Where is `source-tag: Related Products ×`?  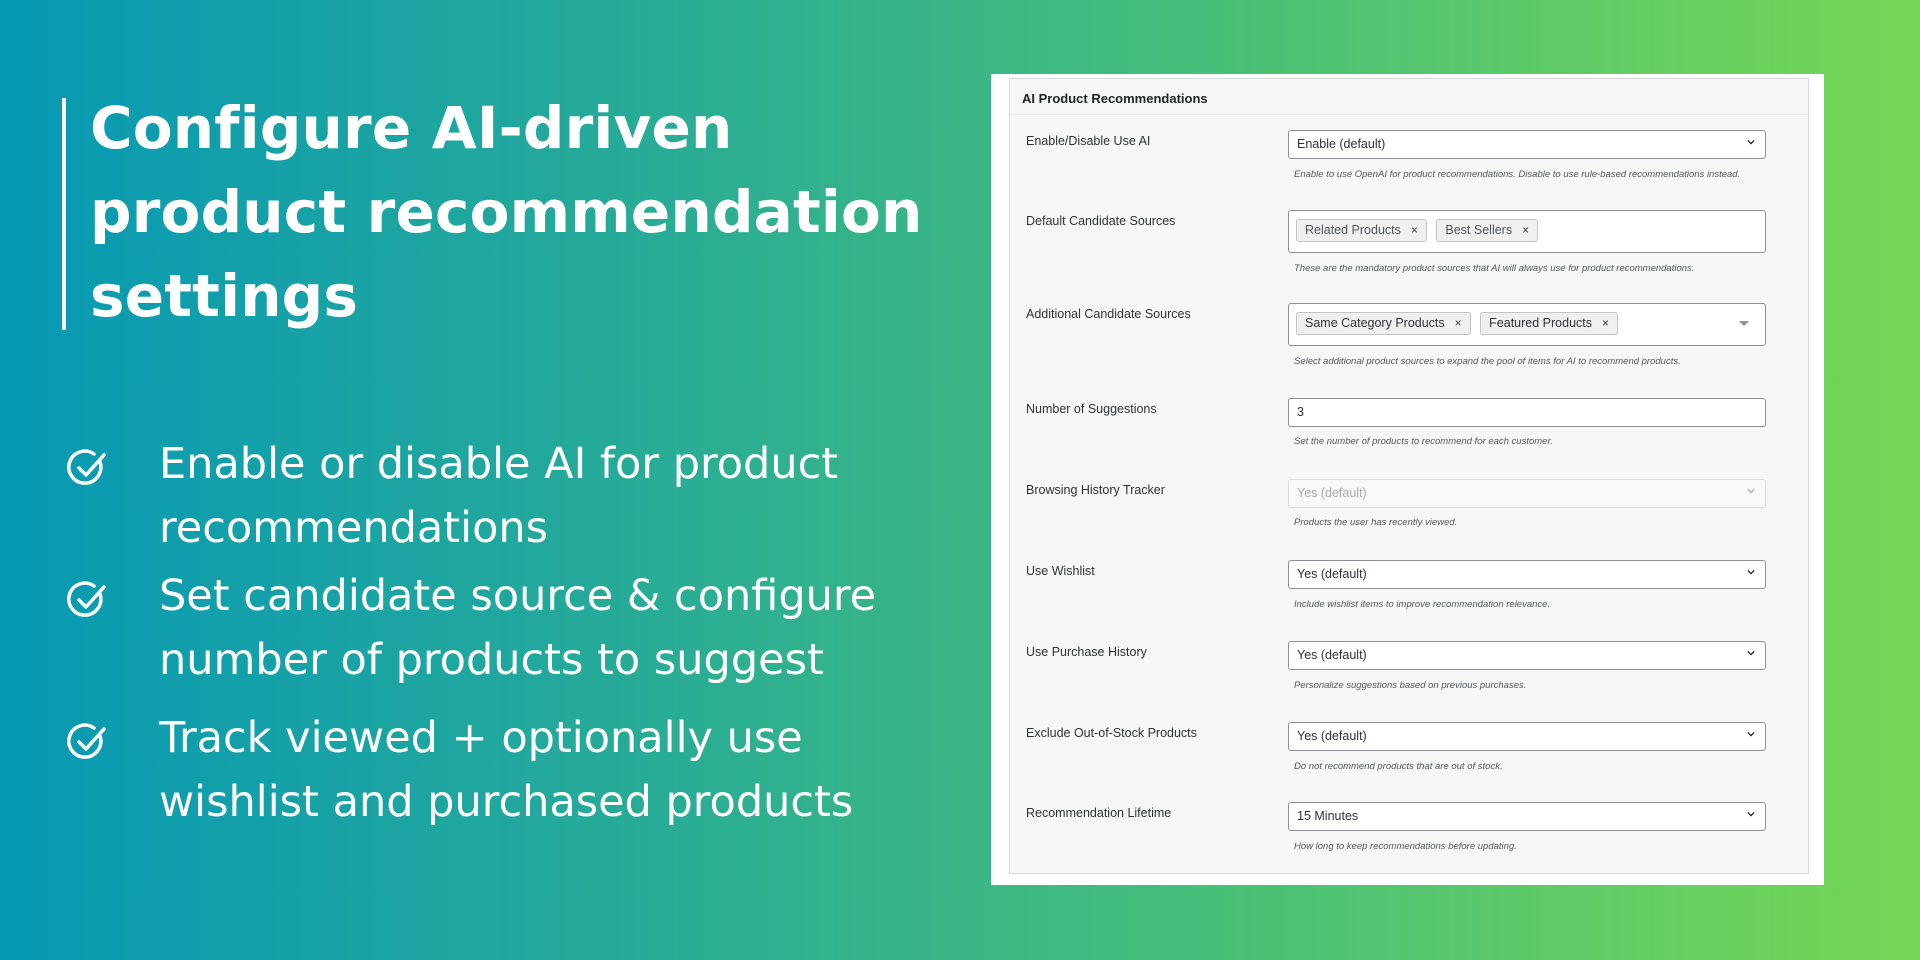
source-tag: Related Products × is located at coordinates (1361, 230).